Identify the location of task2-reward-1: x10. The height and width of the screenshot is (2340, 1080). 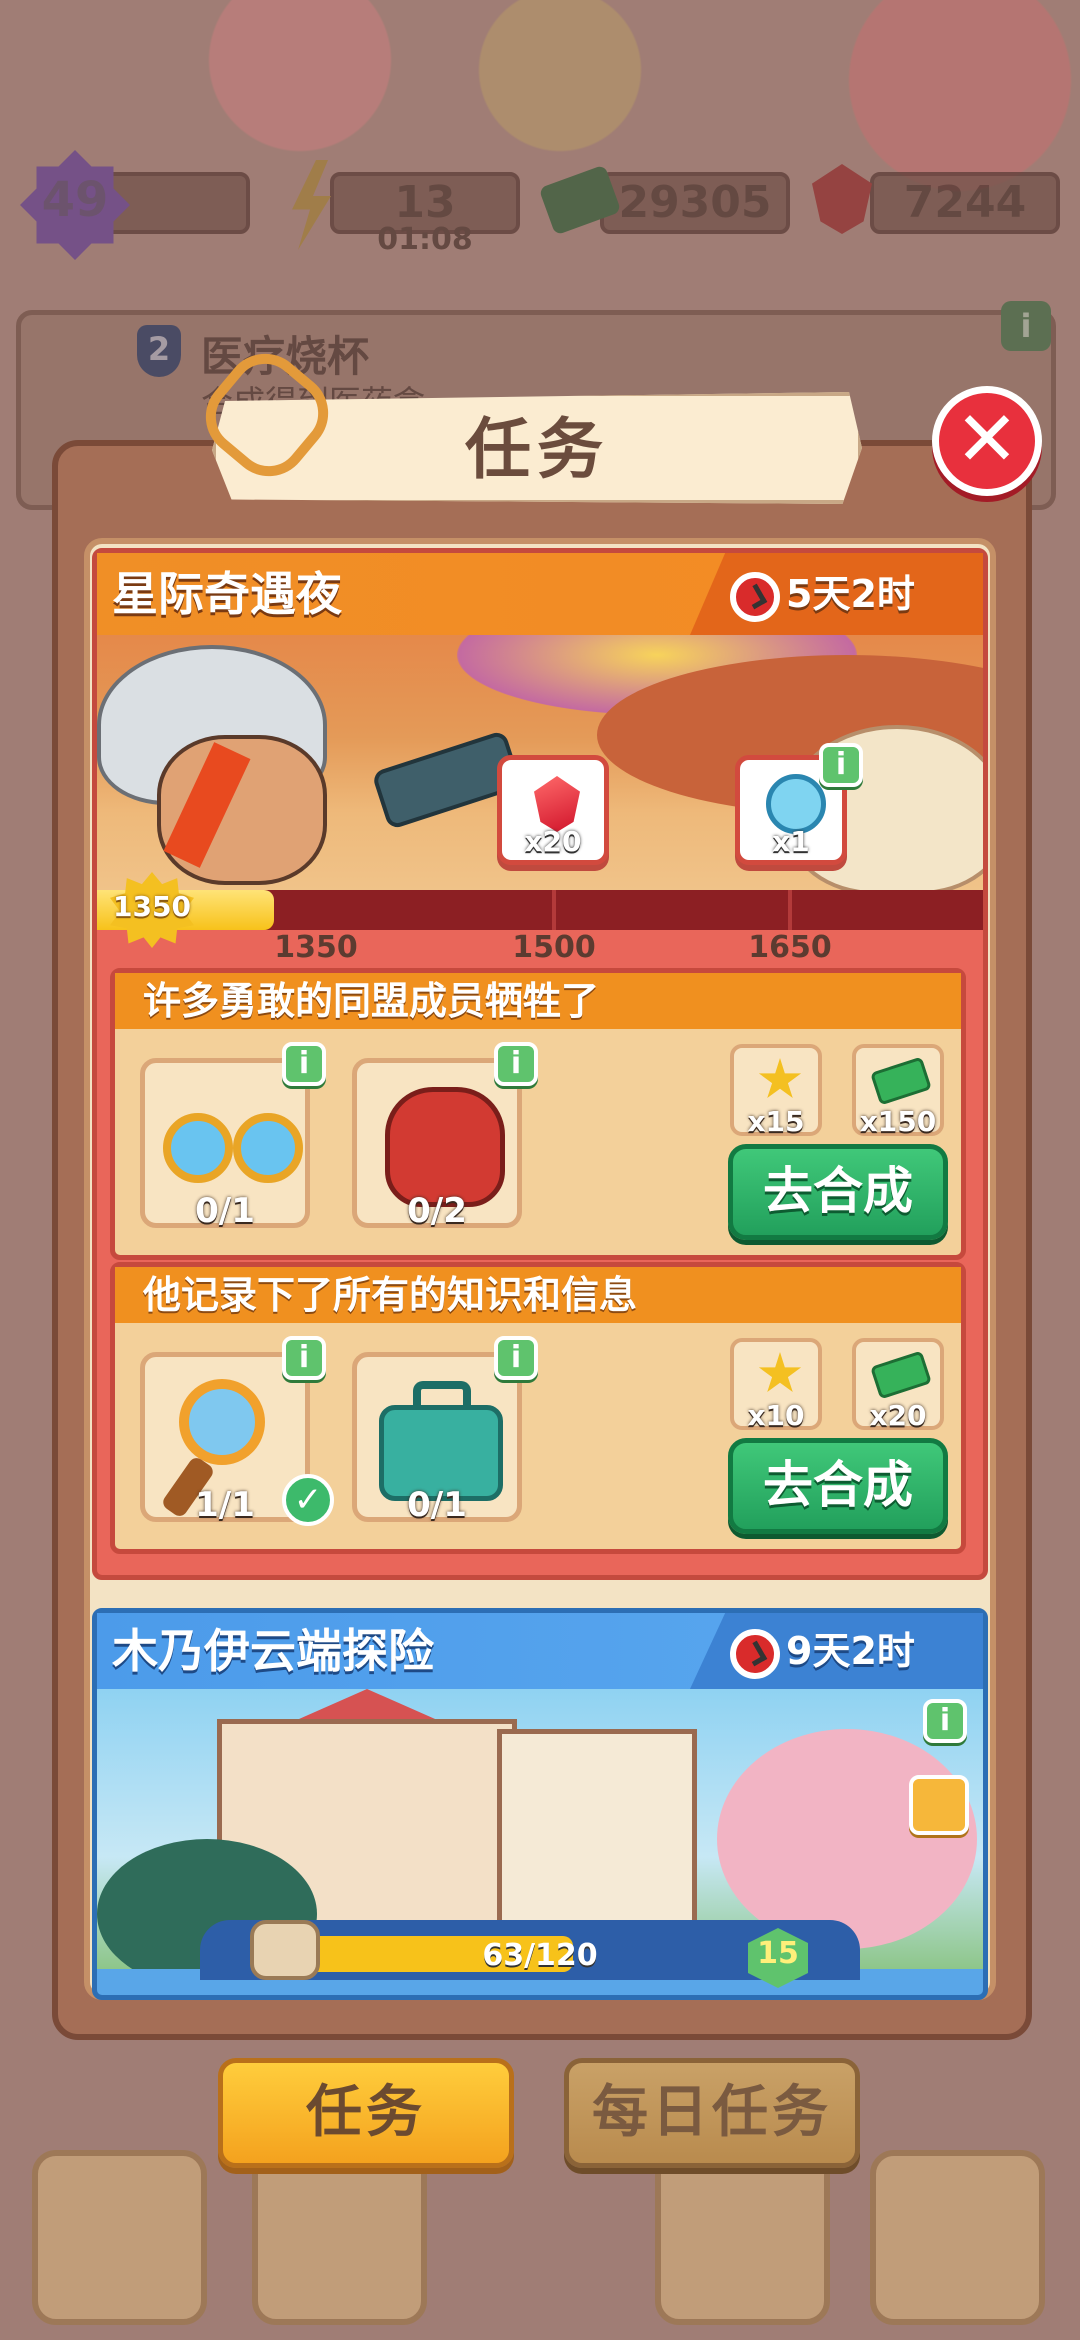
(776, 1385).